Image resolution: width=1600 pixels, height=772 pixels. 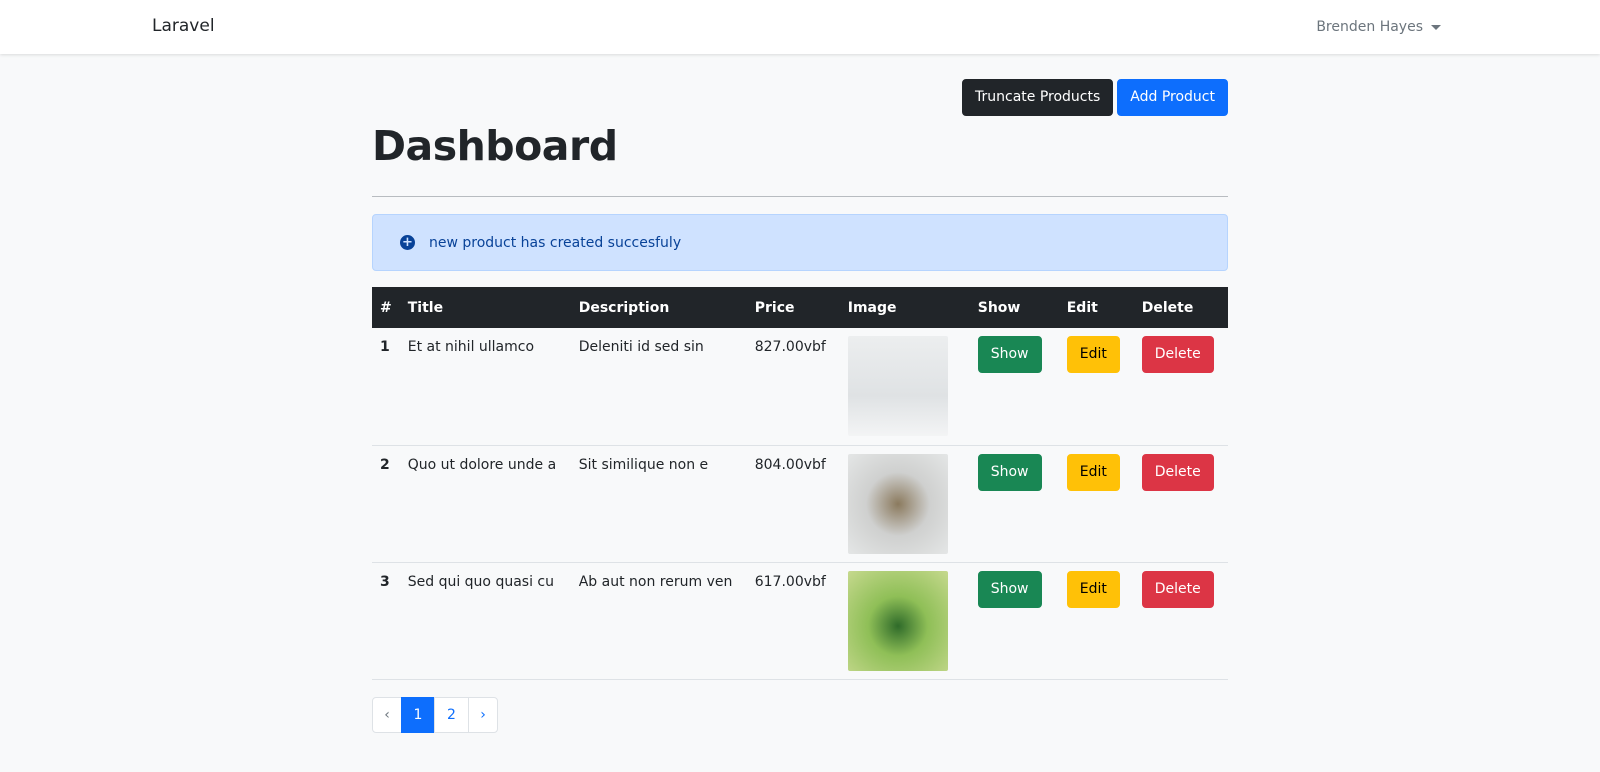 What do you see at coordinates (790, 581) in the screenshot?
I see `product-price: 617.00vbf` at bounding box center [790, 581].